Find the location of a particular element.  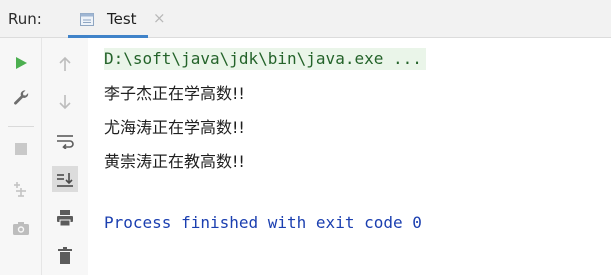

toolbar-separator is located at coordinates (21, 126).